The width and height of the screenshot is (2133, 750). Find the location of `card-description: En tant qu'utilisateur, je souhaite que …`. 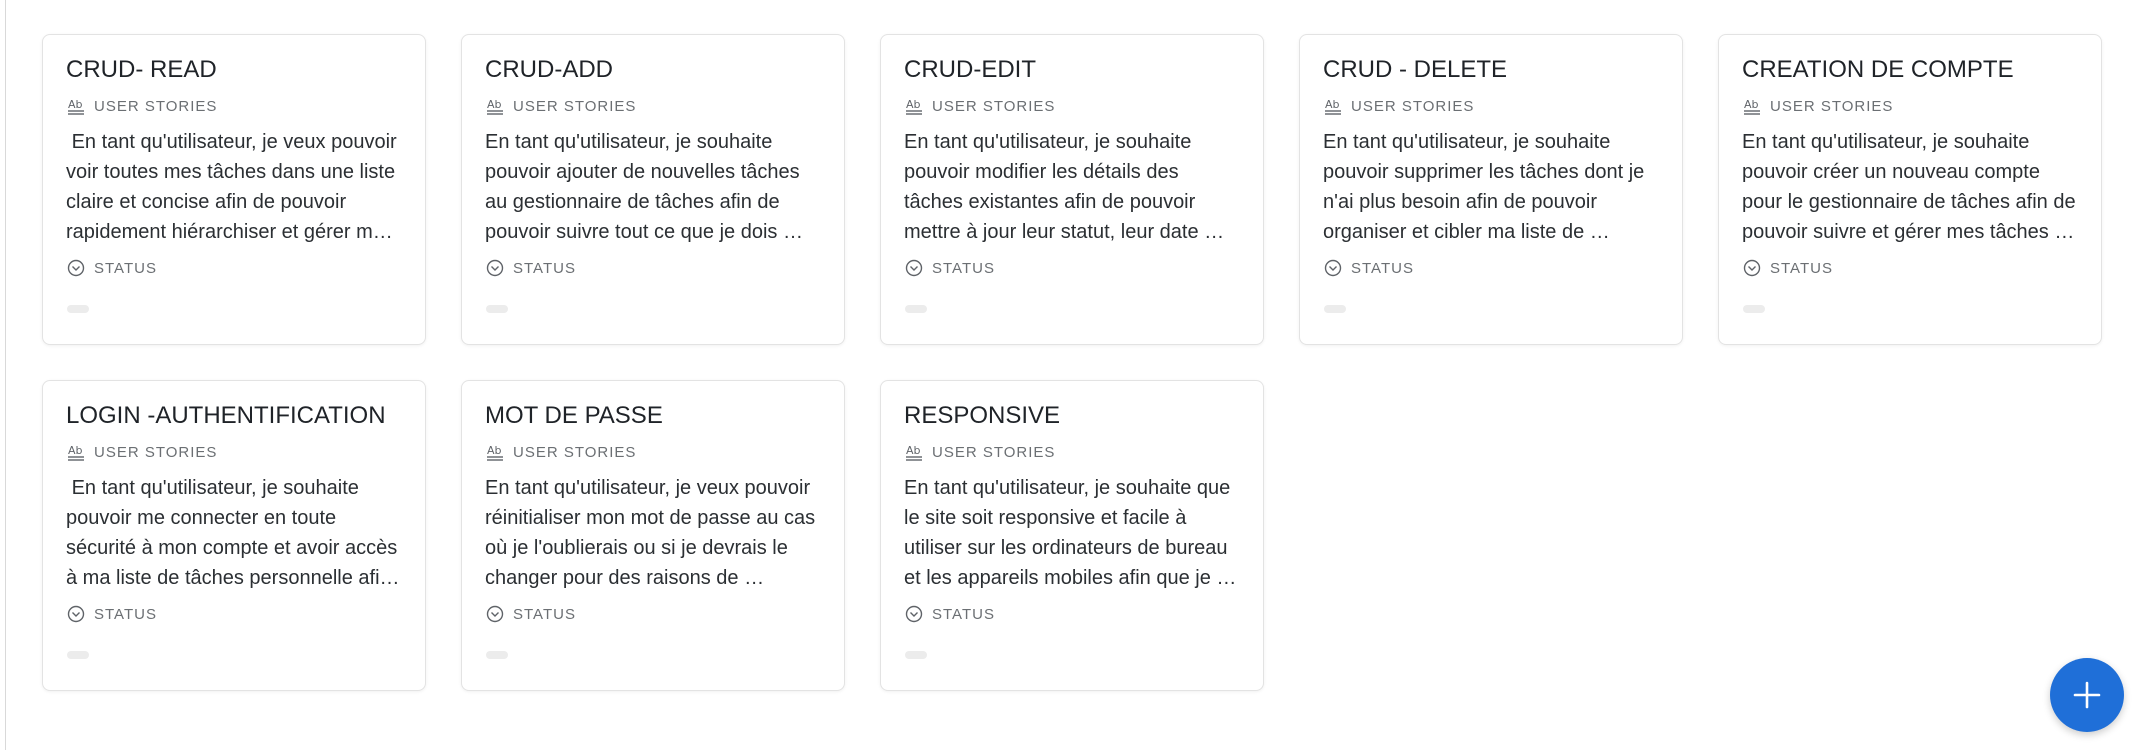

card-description: En tant qu'utilisateur, je souhaite que … is located at coordinates (1070, 533).